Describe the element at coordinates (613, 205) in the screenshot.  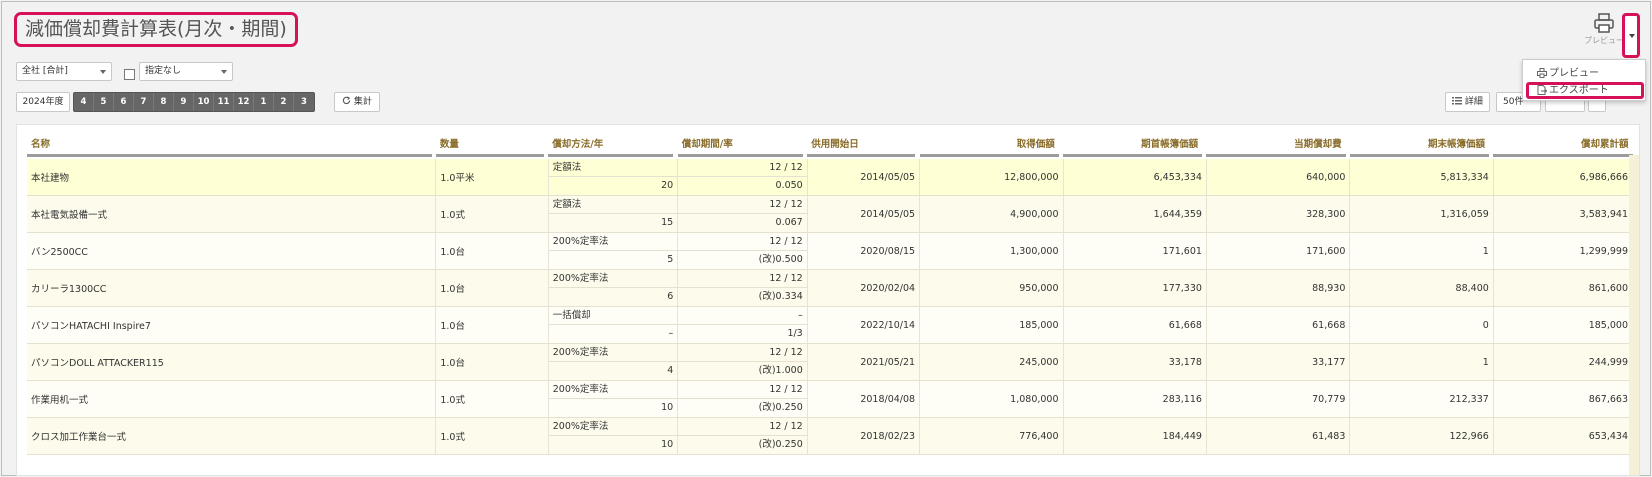
I see `cell-method-value: 定額法` at that location.